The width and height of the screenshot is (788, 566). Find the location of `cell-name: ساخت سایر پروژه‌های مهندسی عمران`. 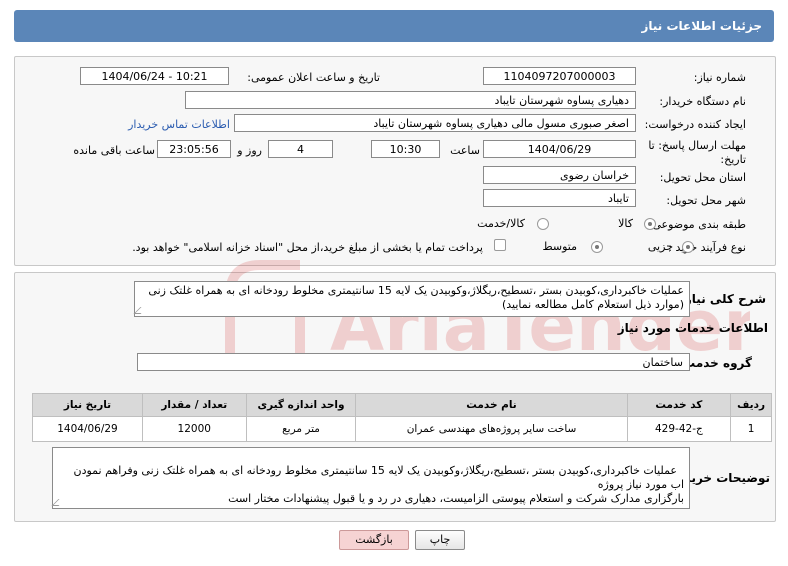

cell-name: ساخت سایر پروژه‌های مهندسی عمران is located at coordinates (491, 429).